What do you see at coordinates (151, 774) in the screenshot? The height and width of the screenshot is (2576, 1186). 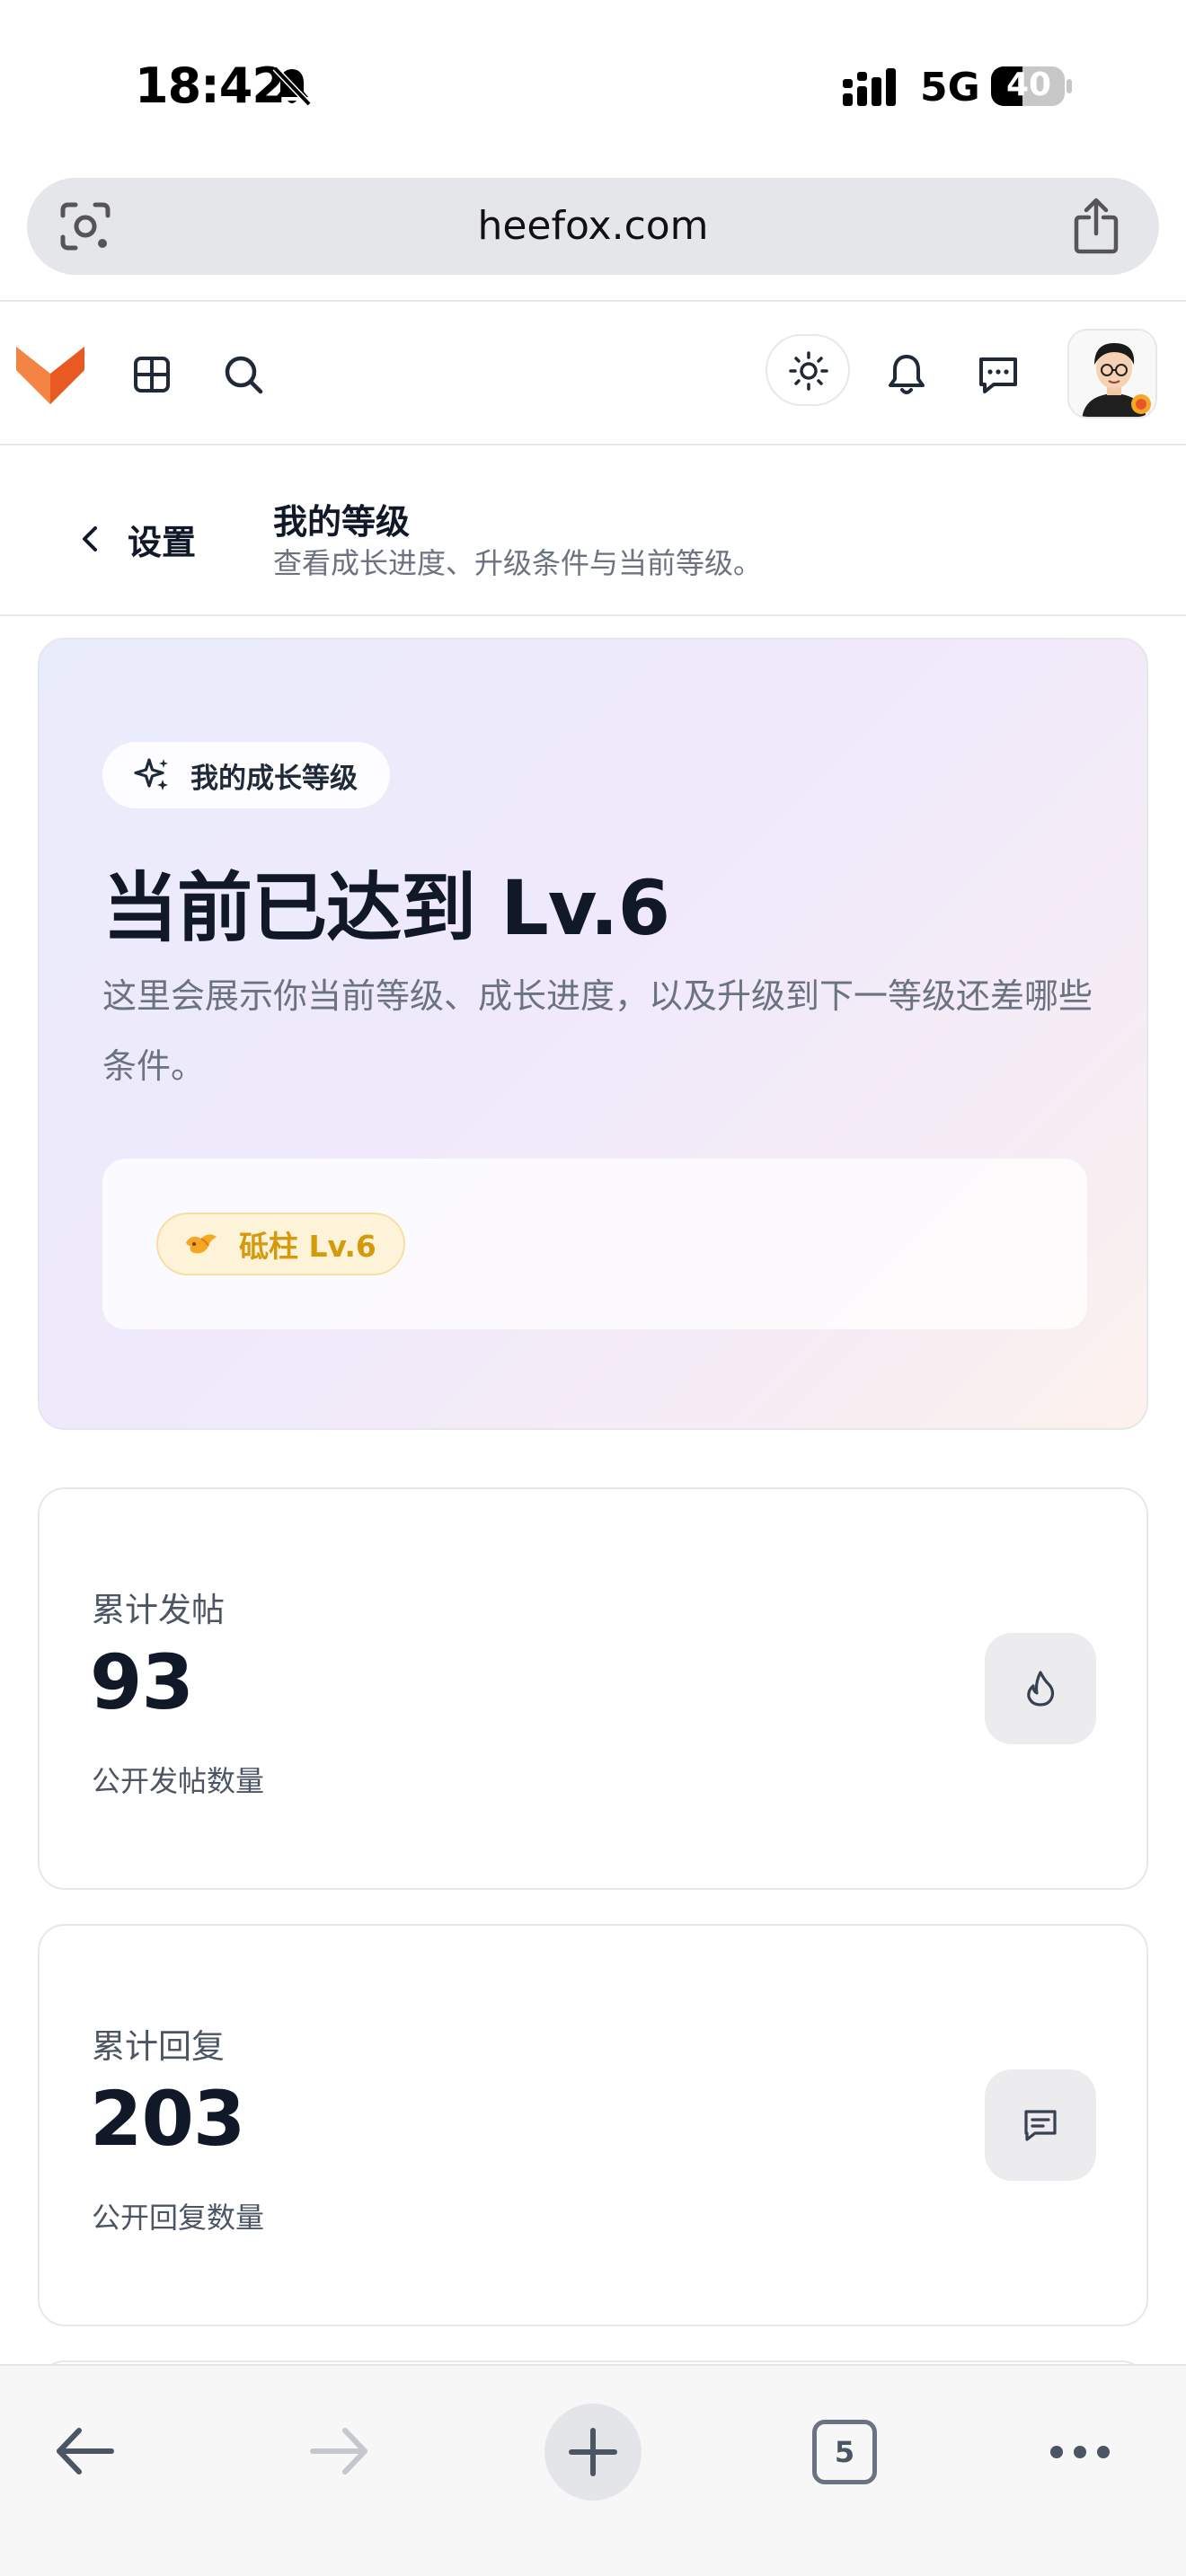 I see `sparkle-icon` at bounding box center [151, 774].